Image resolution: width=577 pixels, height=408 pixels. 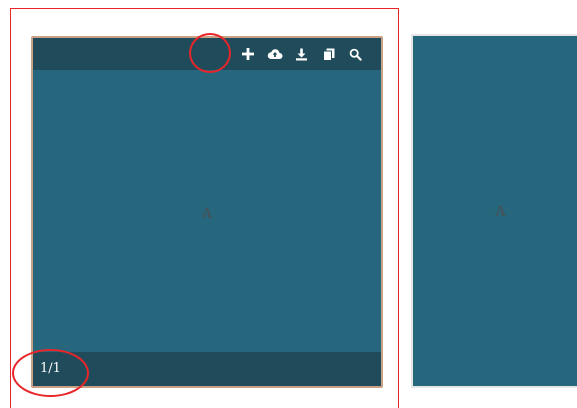 What do you see at coordinates (355, 54) in the screenshot?
I see `search-icon` at bounding box center [355, 54].